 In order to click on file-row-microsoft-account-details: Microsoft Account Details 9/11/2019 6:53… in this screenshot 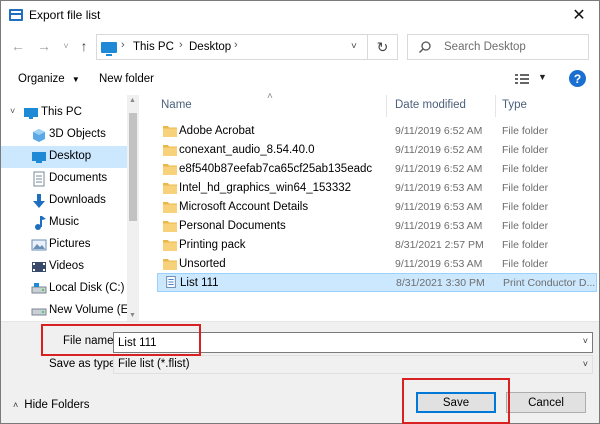, I will do `click(377, 207)`.